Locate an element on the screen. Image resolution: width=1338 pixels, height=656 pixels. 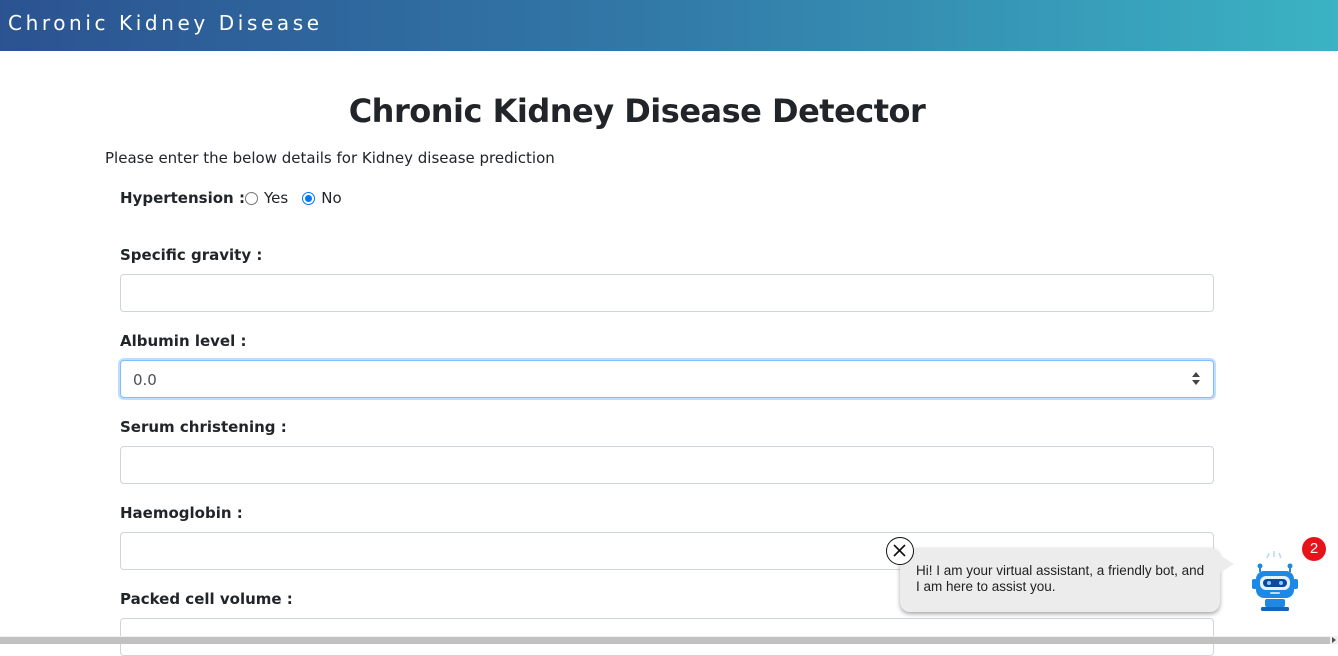
horizontal-scrollbar is located at coordinates (669, 640).